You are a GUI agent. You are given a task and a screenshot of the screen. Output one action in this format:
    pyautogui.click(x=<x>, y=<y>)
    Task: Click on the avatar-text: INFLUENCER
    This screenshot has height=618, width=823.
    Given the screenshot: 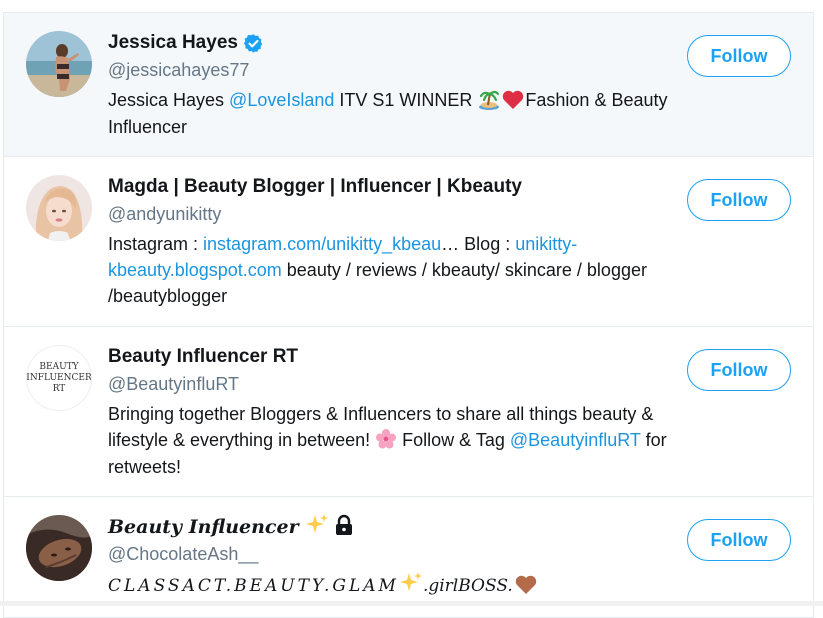 What is the action you would take?
    pyautogui.click(x=59, y=377)
    